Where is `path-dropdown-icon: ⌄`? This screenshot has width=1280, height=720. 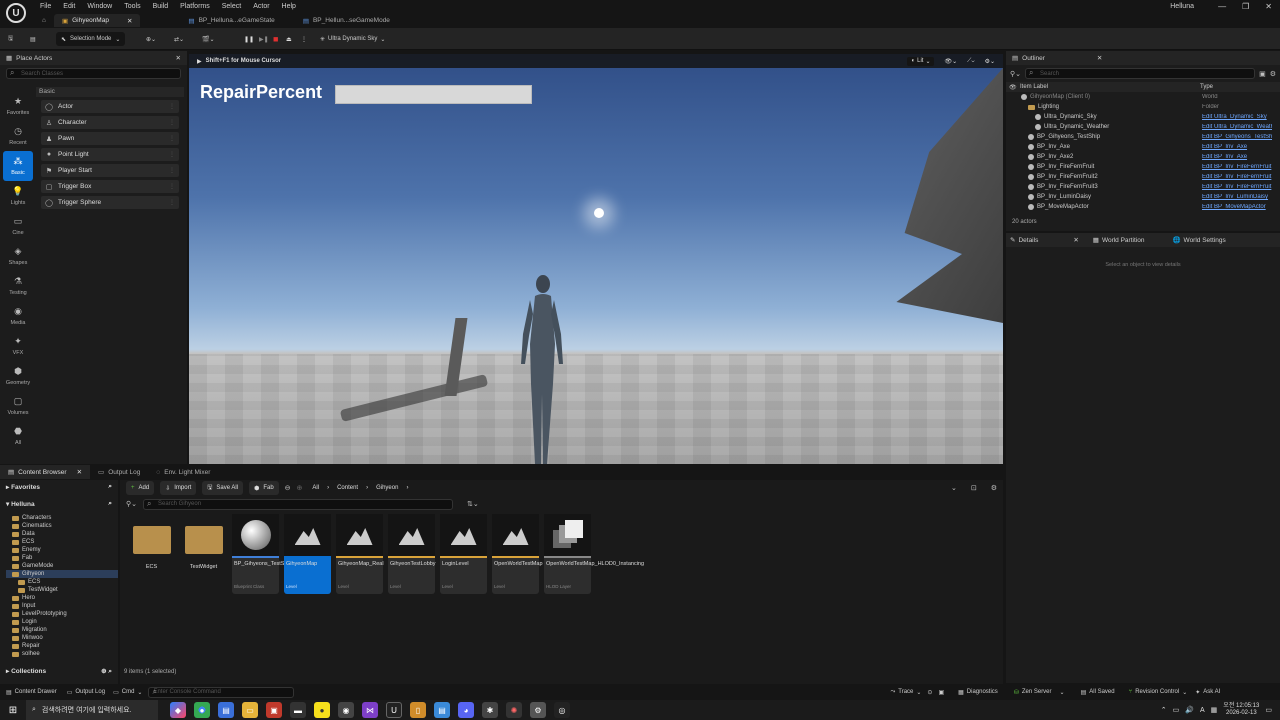 path-dropdown-icon: ⌄ is located at coordinates (954, 488).